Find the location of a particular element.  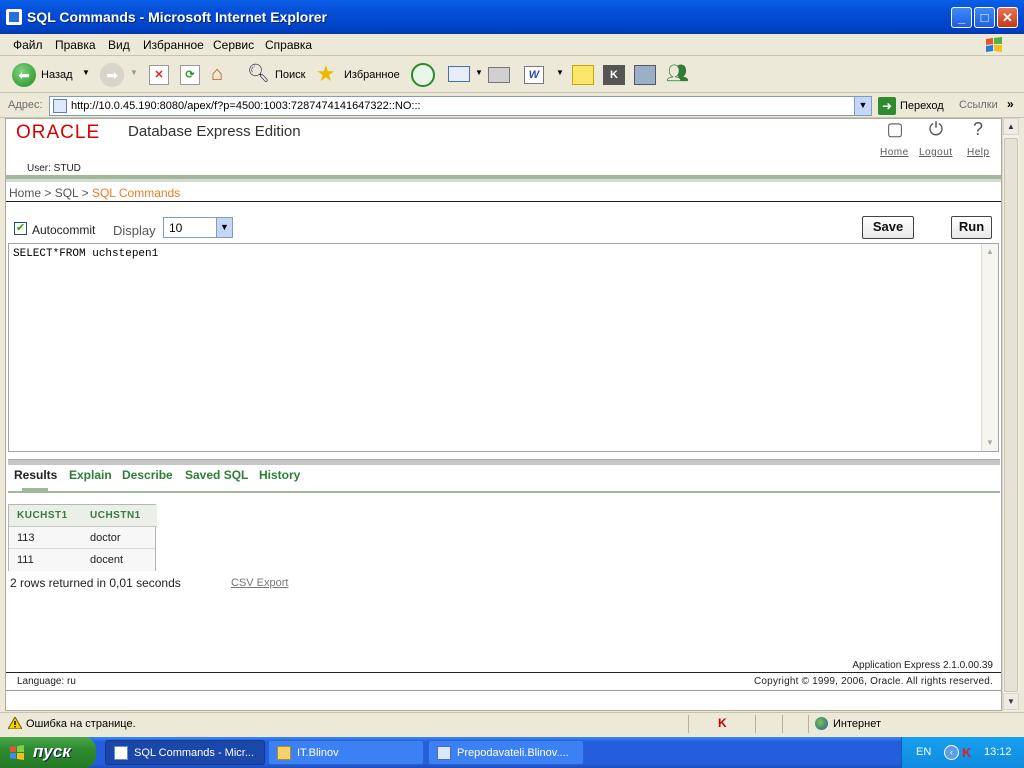

edit-word-button: W ▼ is located at coordinates (545, 75).